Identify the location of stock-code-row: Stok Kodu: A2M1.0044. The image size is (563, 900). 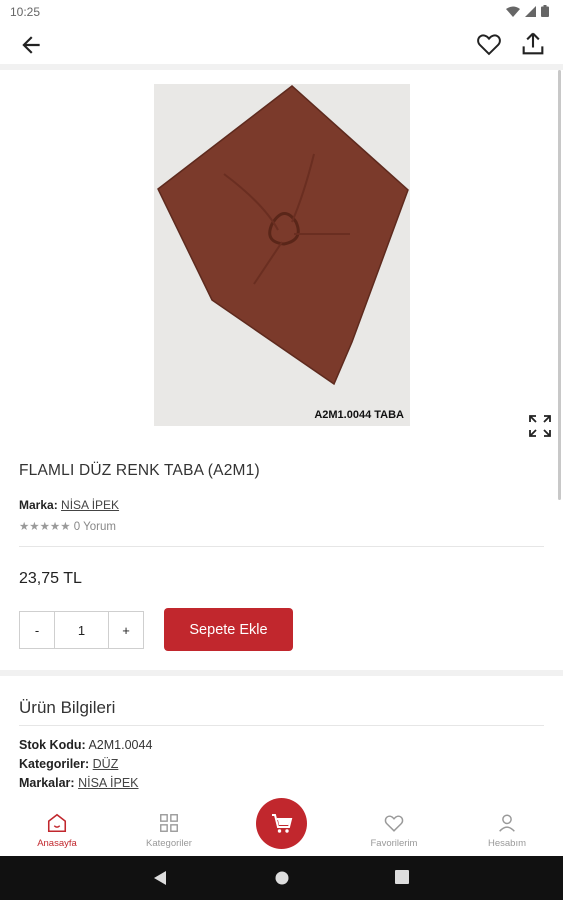
(85, 745).